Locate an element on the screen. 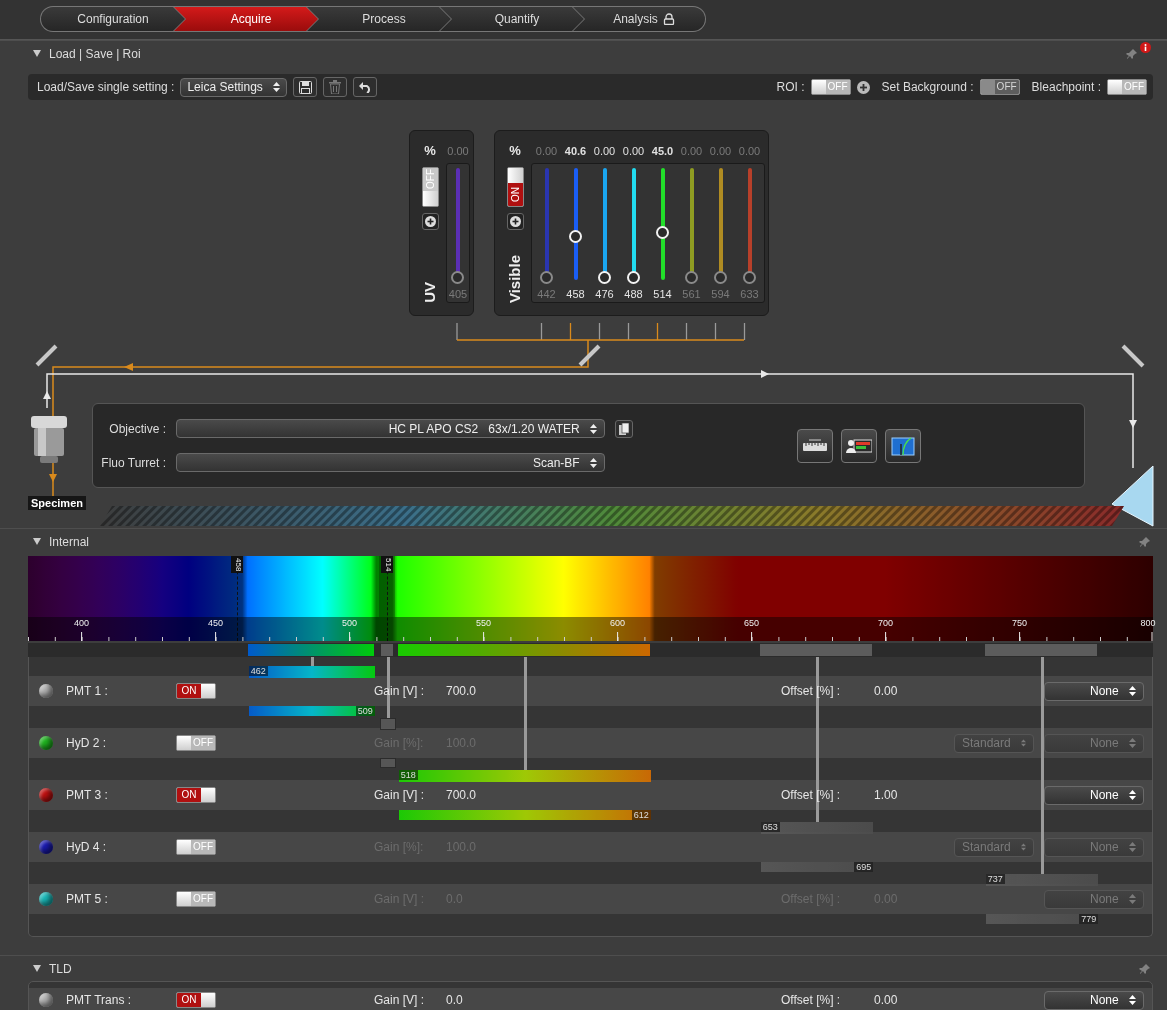 The image size is (1167, 1010). workflow-tab: Configuration is located at coordinates (113, 19).